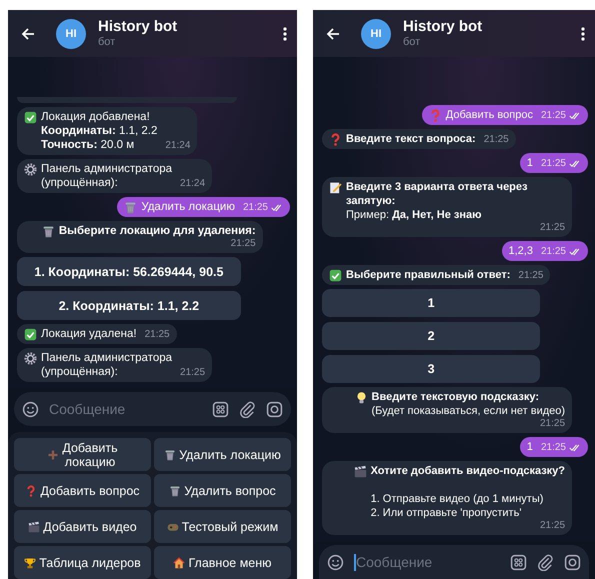 Image resolution: width=595 pixels, height=579 pixels. Describe the element at coordinates (361, 397) in the screenshot. I see `light-bulb-icon` at that location.